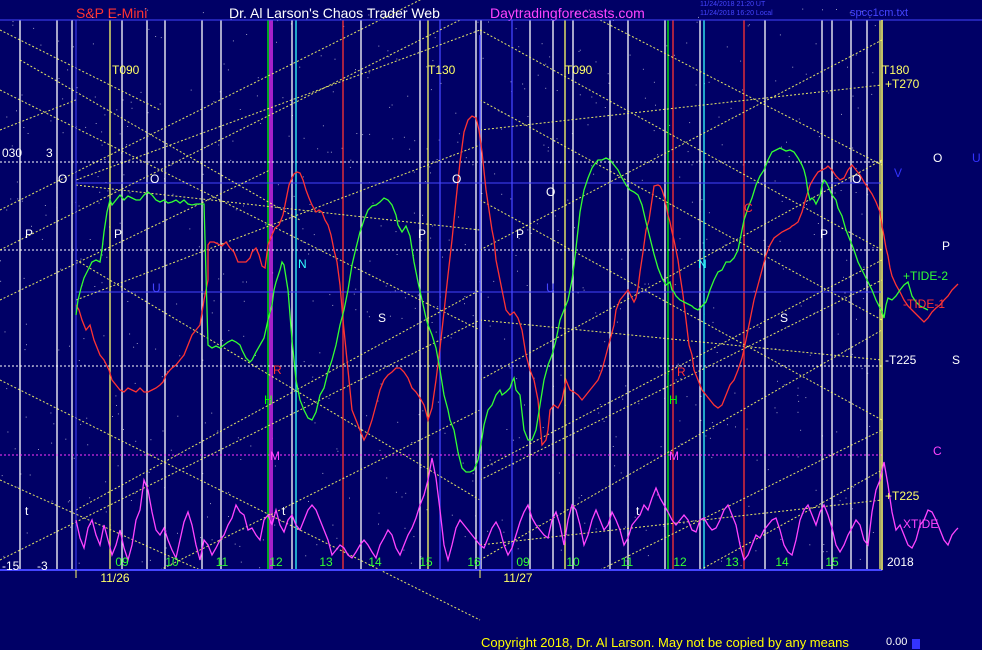  Describe the element at coordinates (474, 562) in the screenshot. I see `hour-label: 16` at that location.